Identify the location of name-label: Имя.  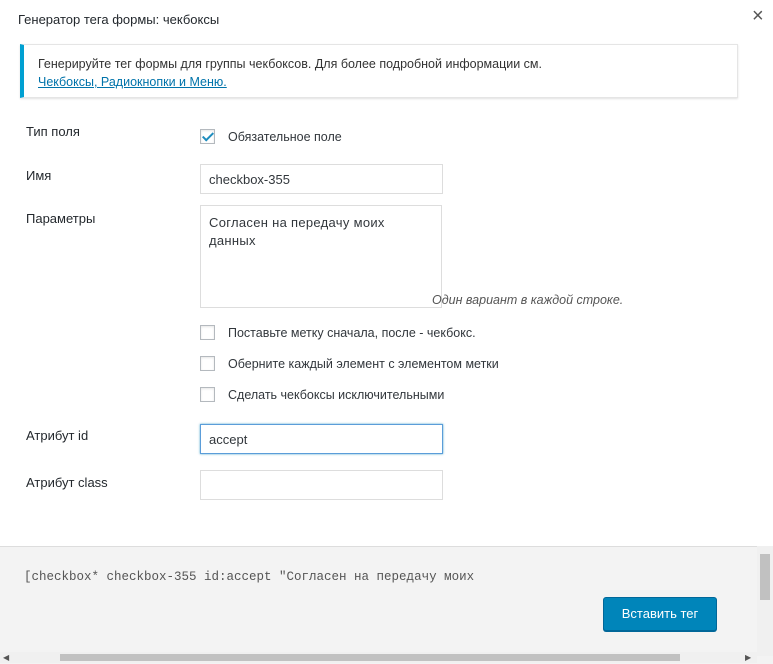
(39, 175).